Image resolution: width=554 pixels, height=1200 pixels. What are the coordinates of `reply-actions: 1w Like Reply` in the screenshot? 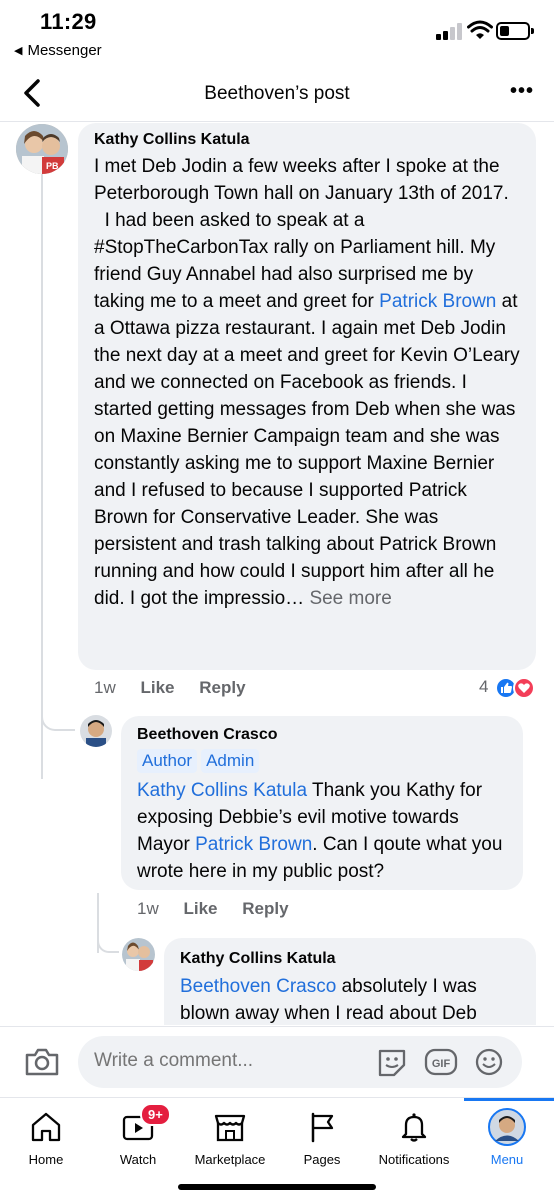 It's located at (223, 909).